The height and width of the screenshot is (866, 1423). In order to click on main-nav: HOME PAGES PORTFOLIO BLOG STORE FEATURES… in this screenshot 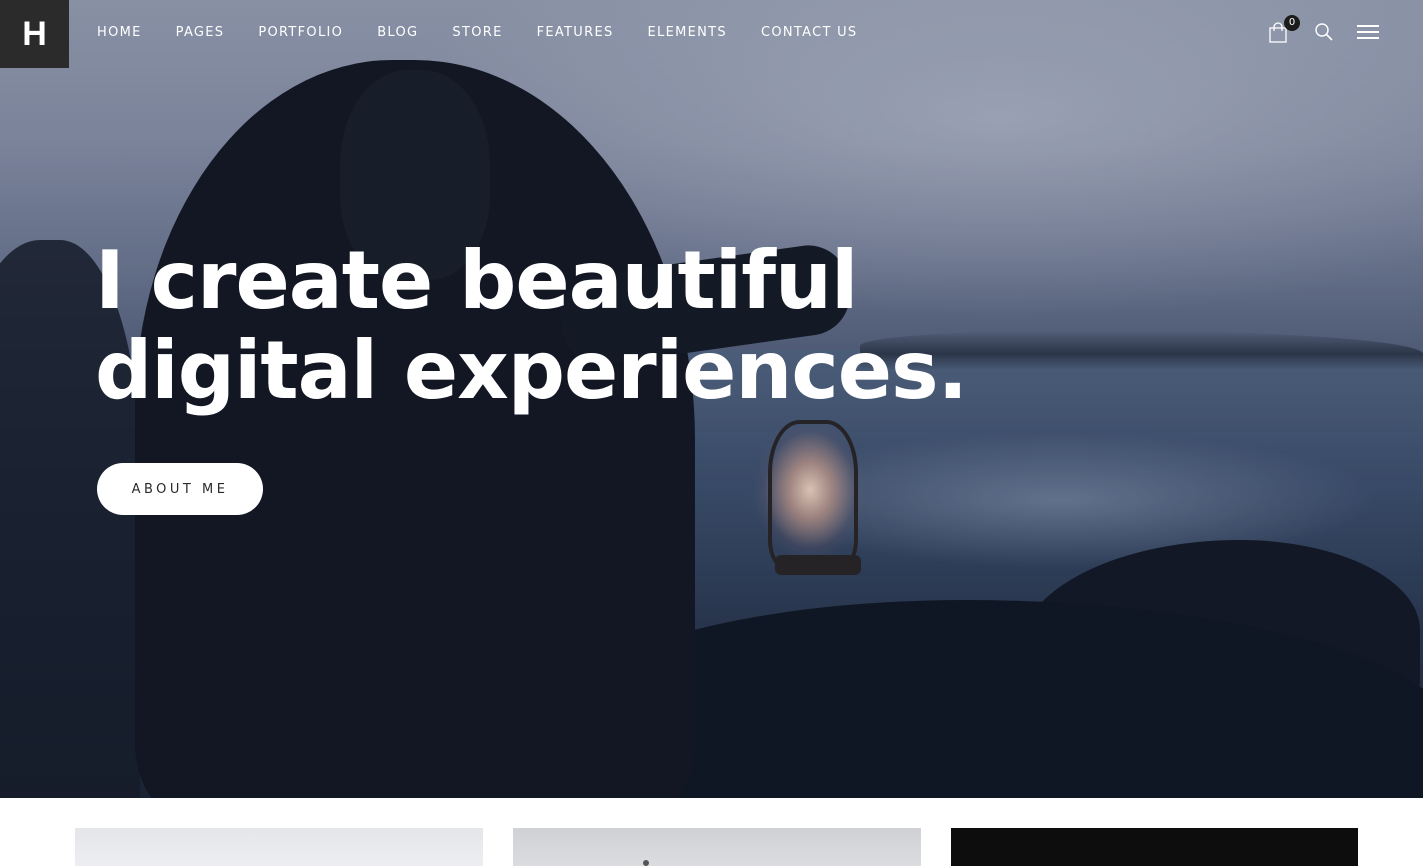, I will do `click(477, 33)`.